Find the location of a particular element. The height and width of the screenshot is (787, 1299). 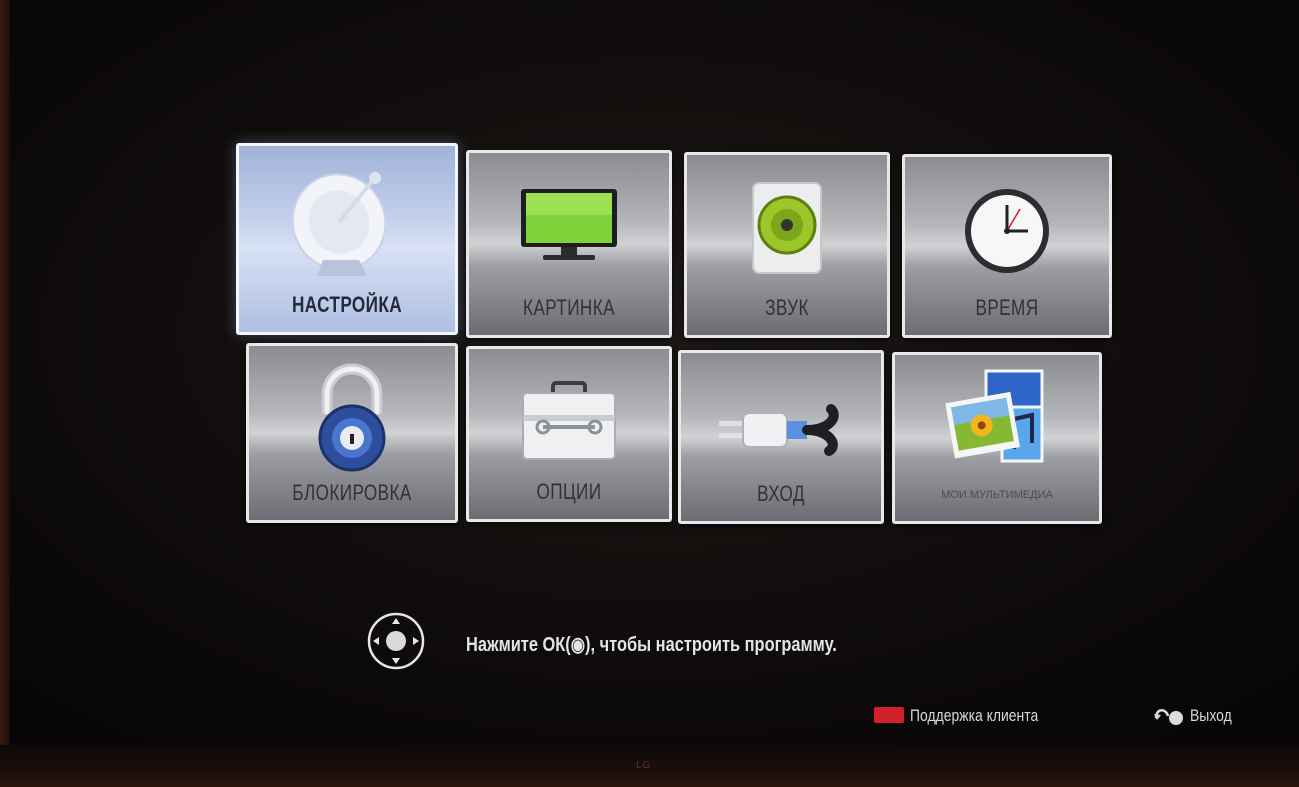

satellite-dish-icon is located at coordinates (339, 224).